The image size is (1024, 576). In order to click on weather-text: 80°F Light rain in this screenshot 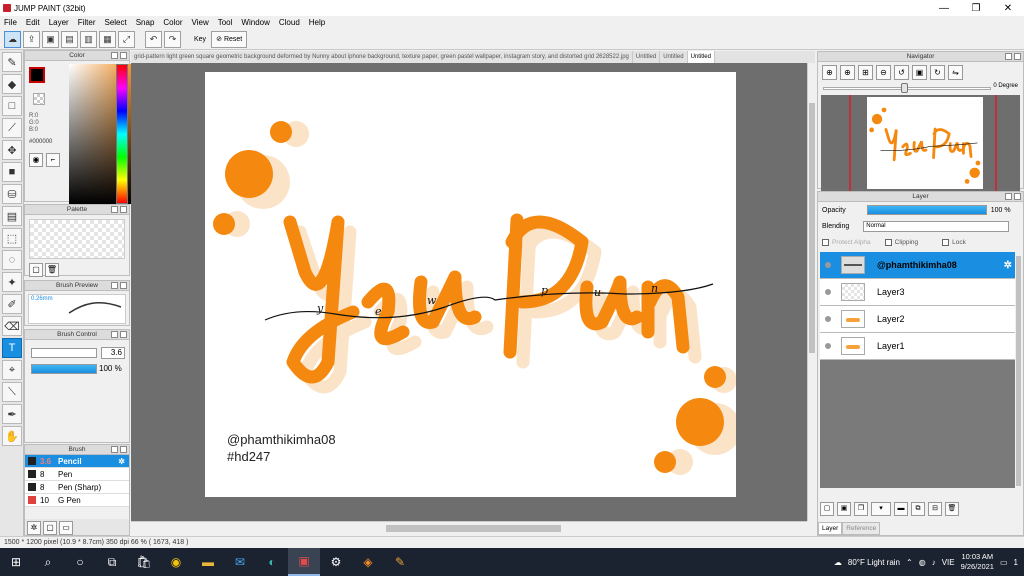, I will do `click(874, 562)`.